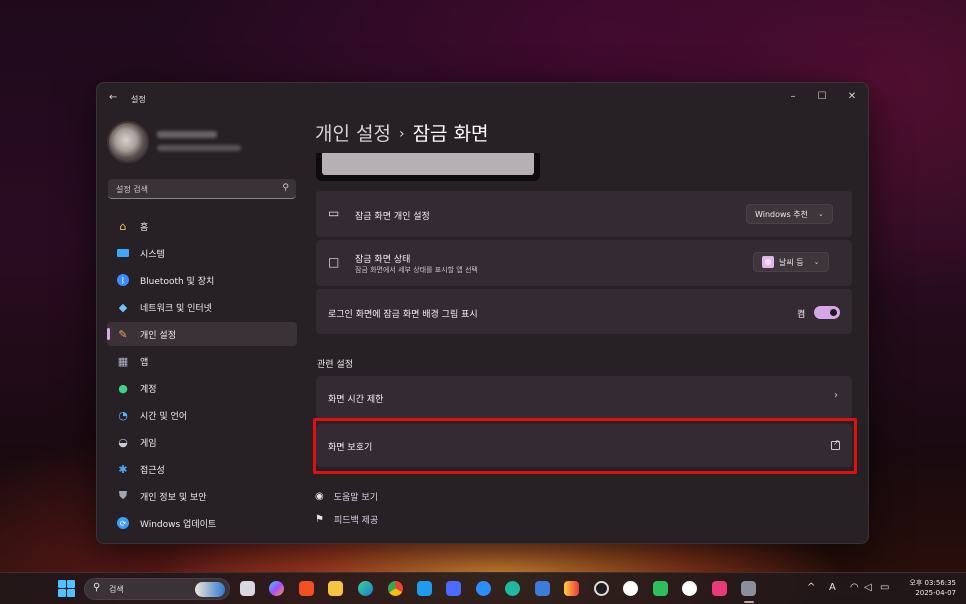  What do you see at coordinates (836, 395) in the screenshot?
I see `chevron-right-icon: ›` at bounding box center [836, 395].